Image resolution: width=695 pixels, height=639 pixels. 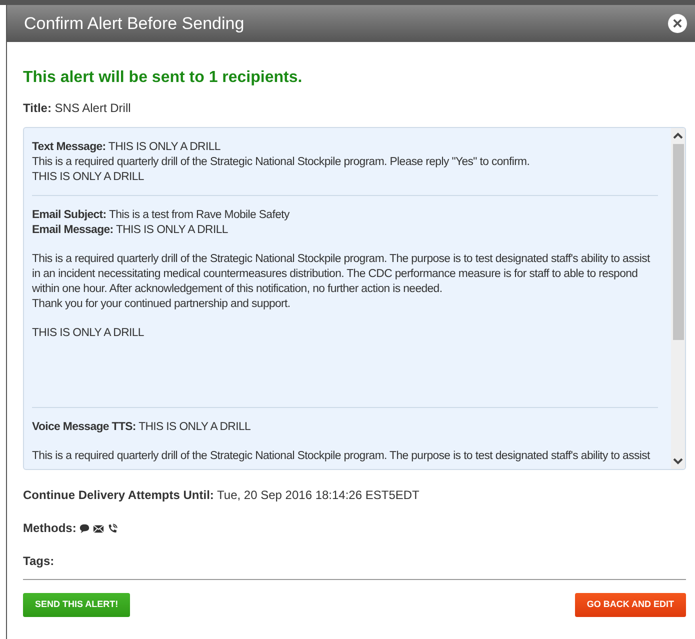 What do you see at coordinates (221, 496) in the screenshot?
I see `delivery-deadline-text: Continue Delivery Attempts Until: Tue, 20 Sep 2016 18:14:26 EST5EDT` at bounding box center [221, 496].